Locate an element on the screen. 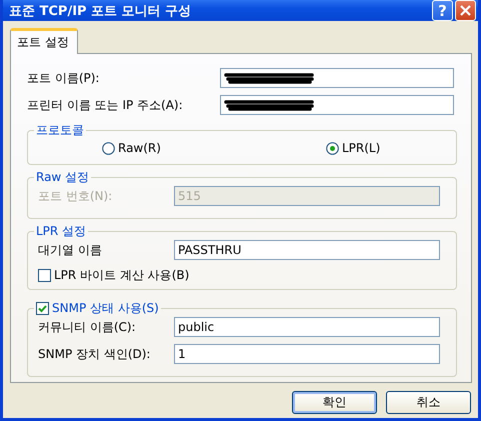 The width and height of the screenshot is (481, 421). dialog-button: 확인 is located at coordinates (334, 402).